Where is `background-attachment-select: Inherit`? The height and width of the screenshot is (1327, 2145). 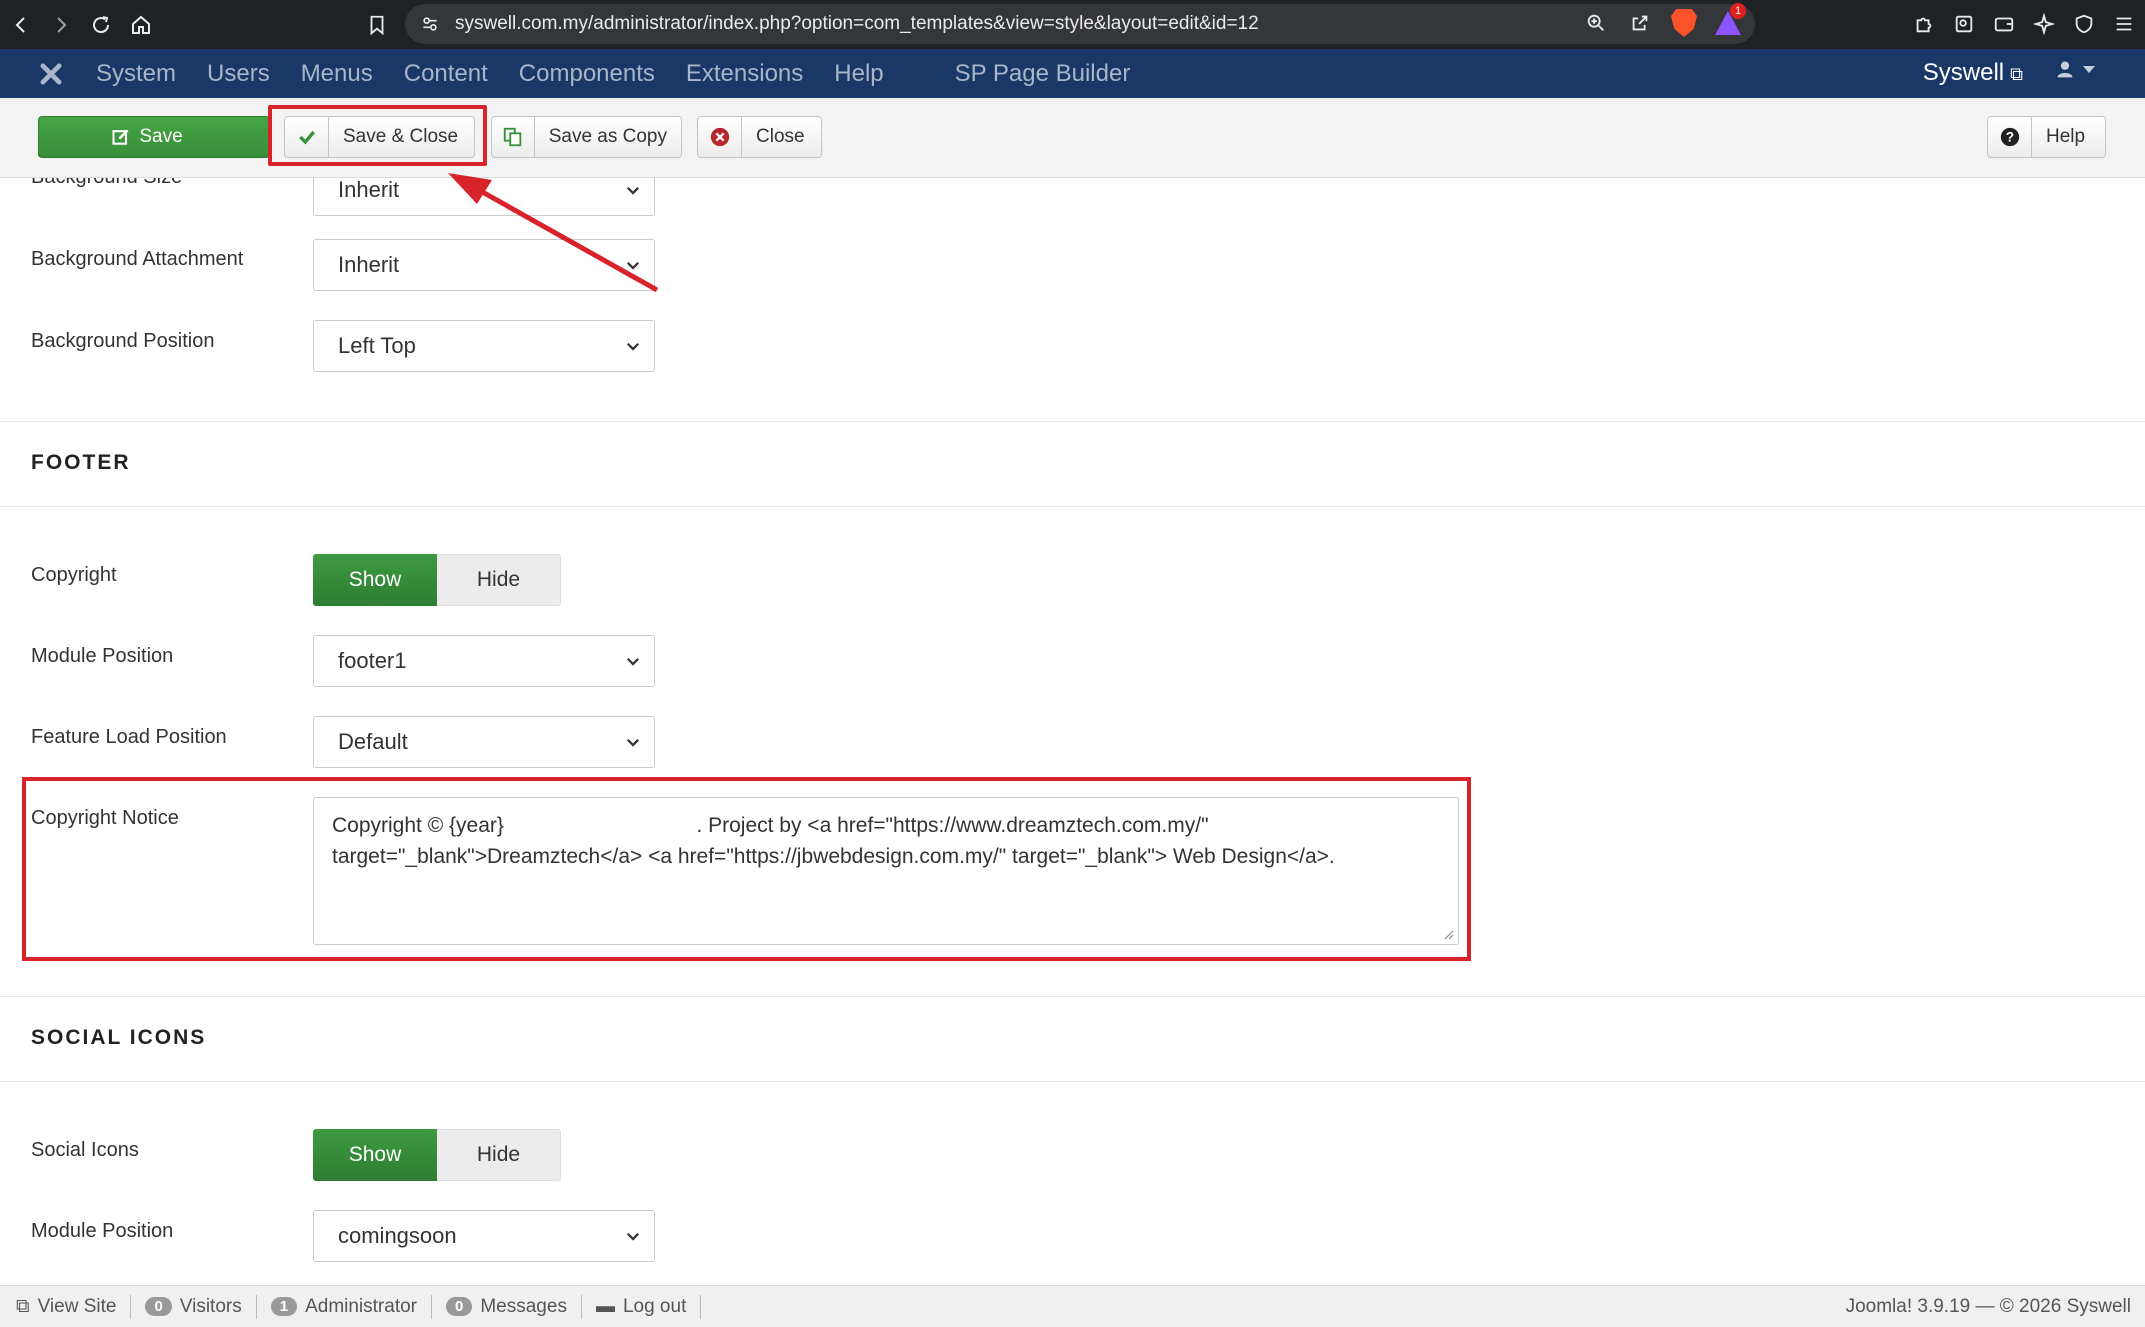 background-attachment-select: Inherit is located at coordinates (484, 265).